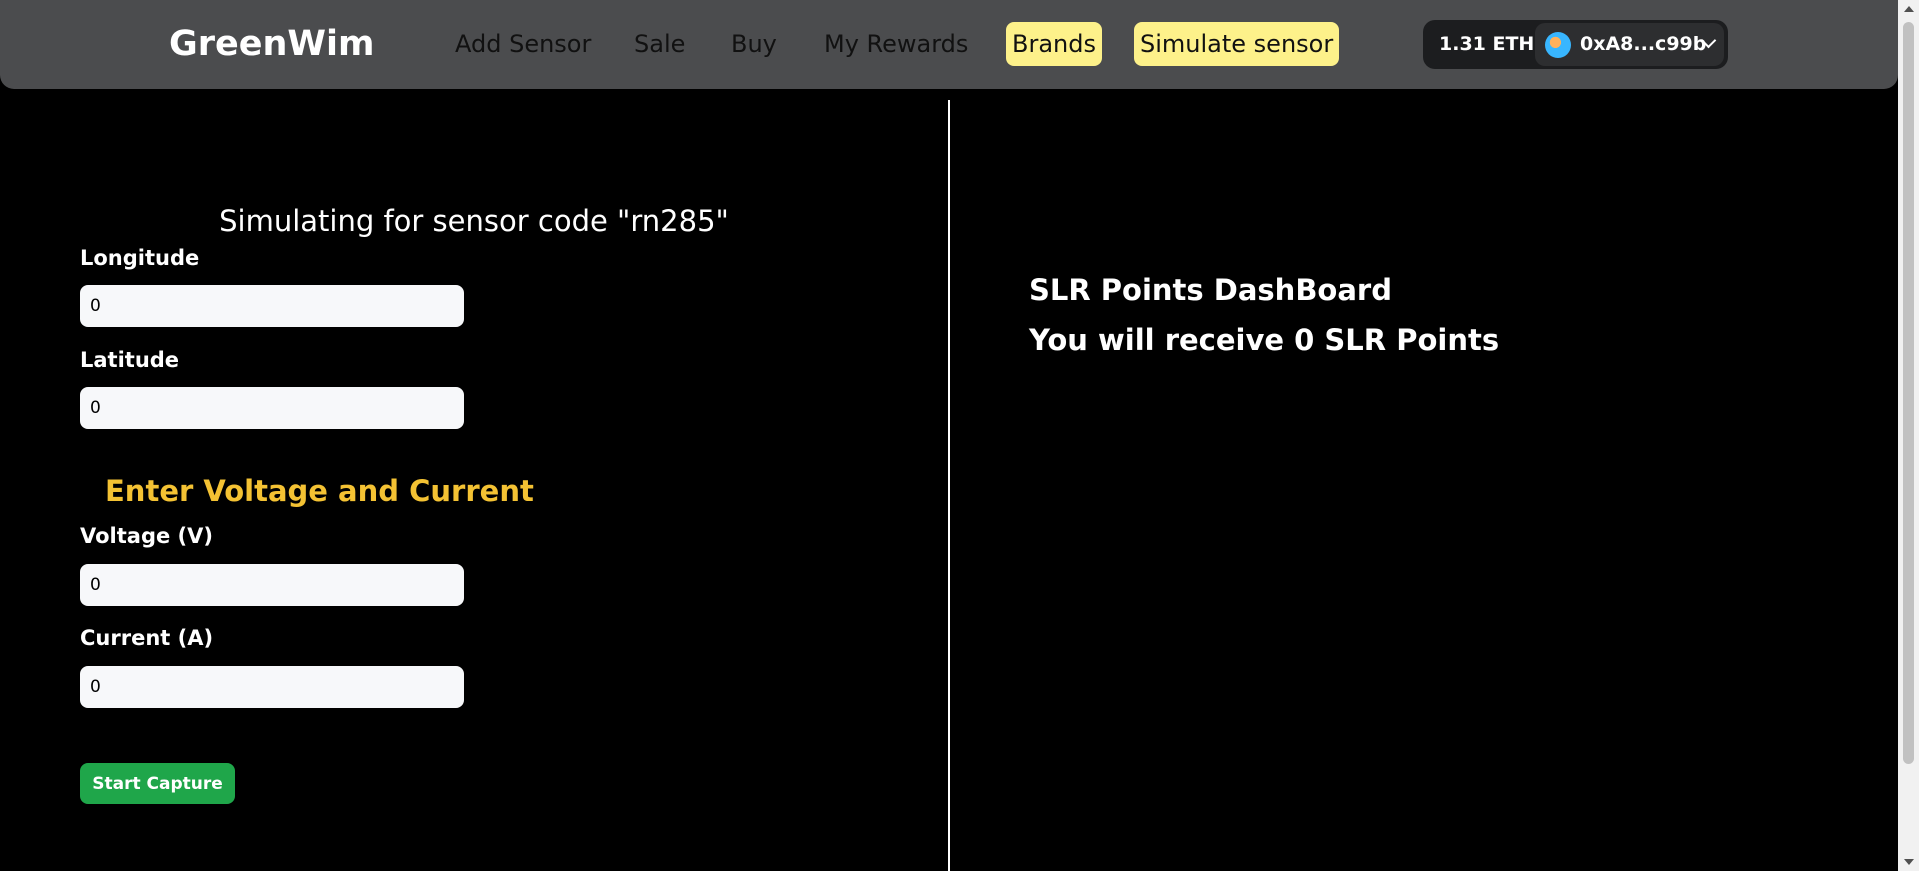 The image size is (1919, 871). I want to click on nav-add-sensor: Add Sensor, so click(523, 44).